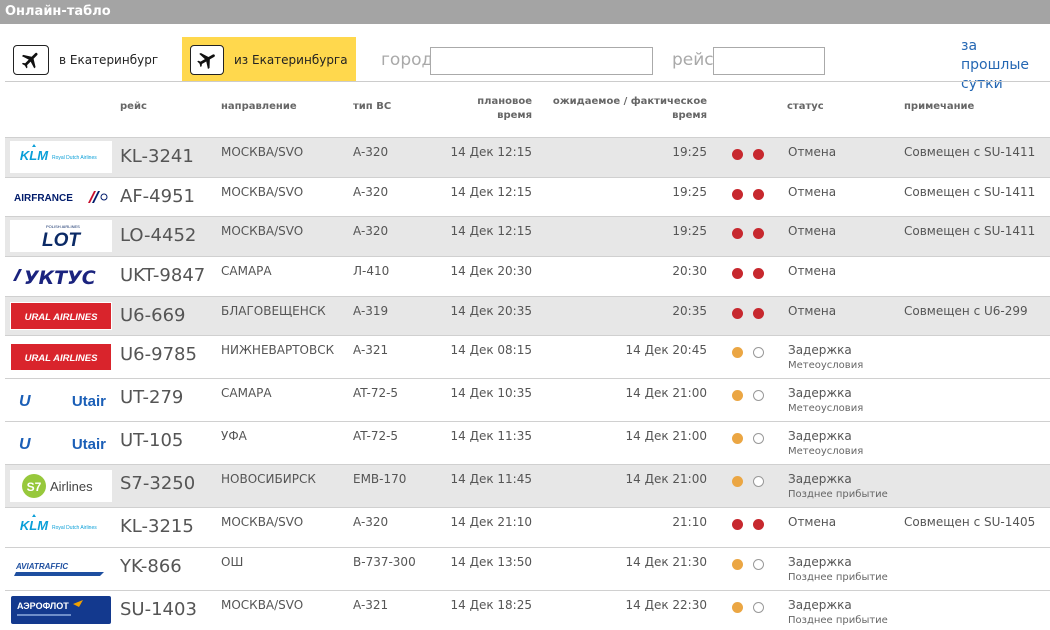 The height and width of the screenshot is (630, 1050). Describe the element at coordinates (31, 59) in the screenshot. I see `arrival-plane-icon` at that location.